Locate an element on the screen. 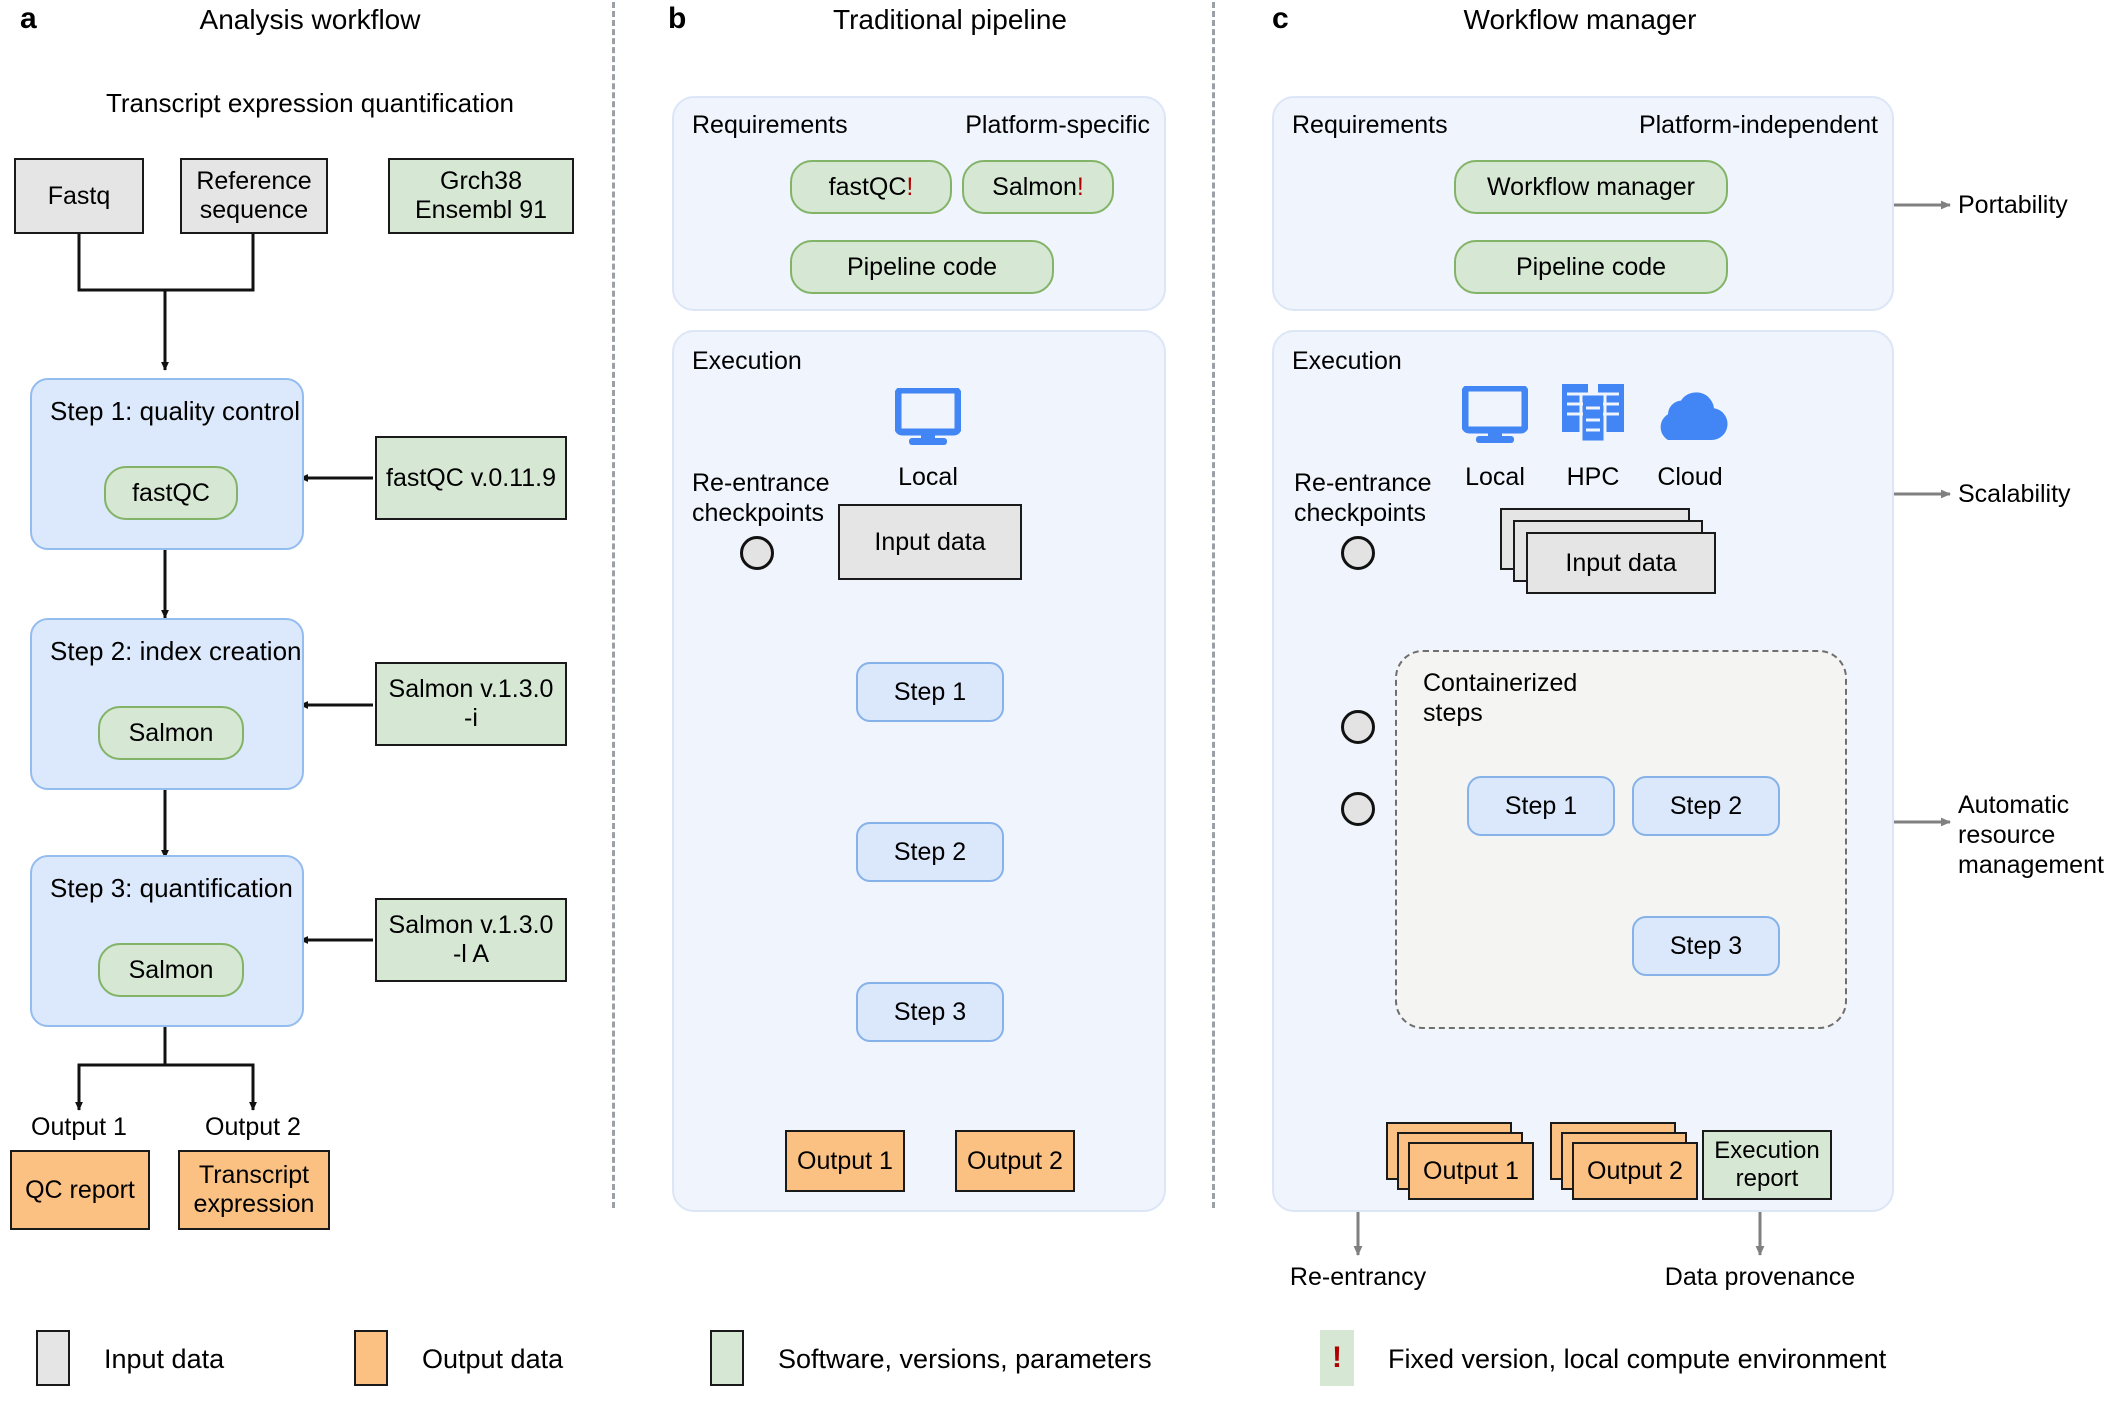  panel-b-step-3: Step 3 is located at coordinates (930, 1012).